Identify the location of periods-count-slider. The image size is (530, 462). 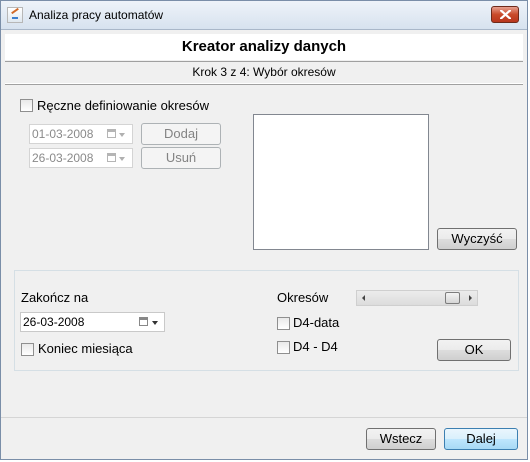
(417, 298).